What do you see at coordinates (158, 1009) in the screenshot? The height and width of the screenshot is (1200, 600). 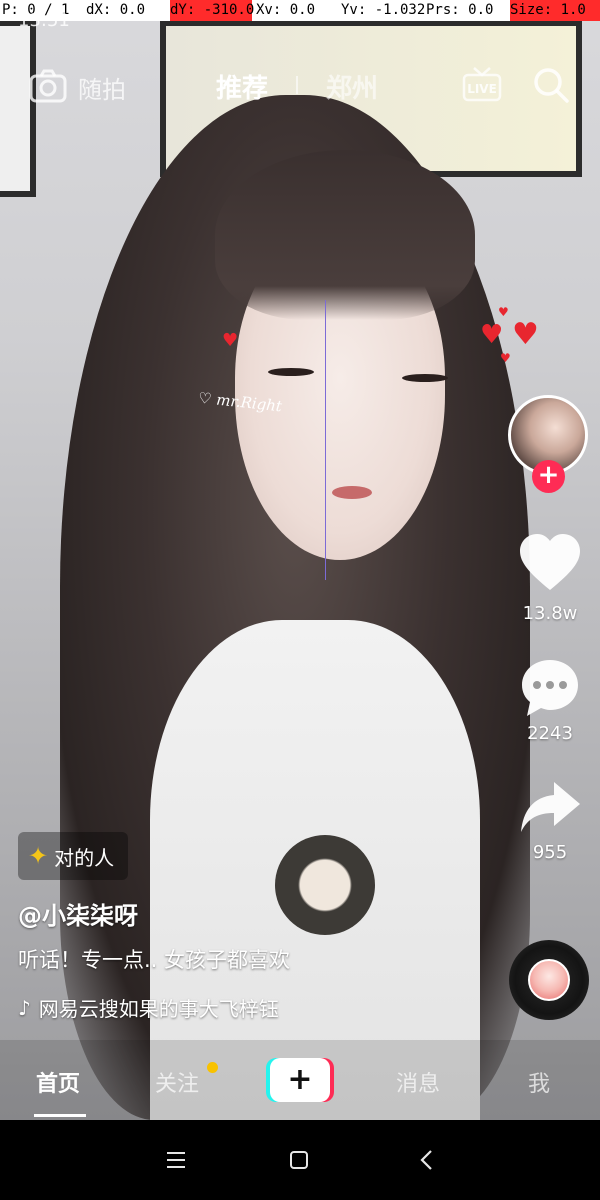 I see `music-title: 网易云搜如果的事大飞梓钰` at bounding box center [158, 1009].